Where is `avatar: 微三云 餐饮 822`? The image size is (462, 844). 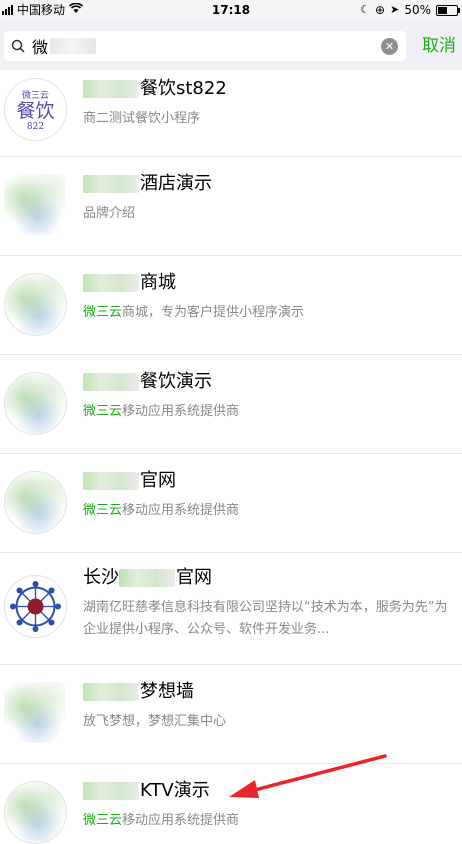 avatar: 微三云 餐饮 822 is located at coordinates (35, 109).